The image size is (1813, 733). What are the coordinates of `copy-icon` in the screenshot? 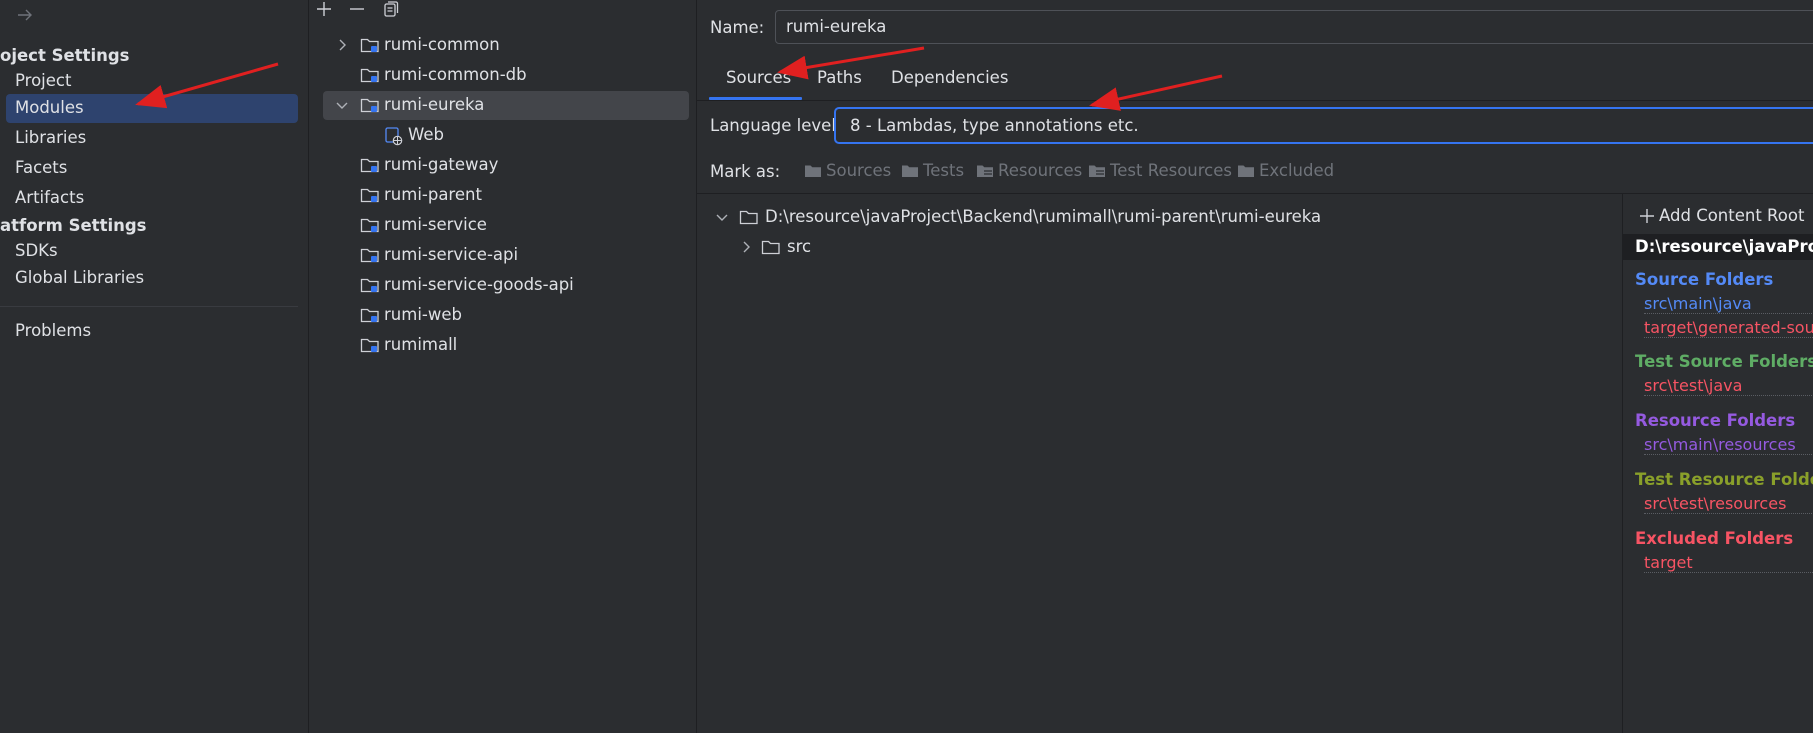 It's located at (391, 9).